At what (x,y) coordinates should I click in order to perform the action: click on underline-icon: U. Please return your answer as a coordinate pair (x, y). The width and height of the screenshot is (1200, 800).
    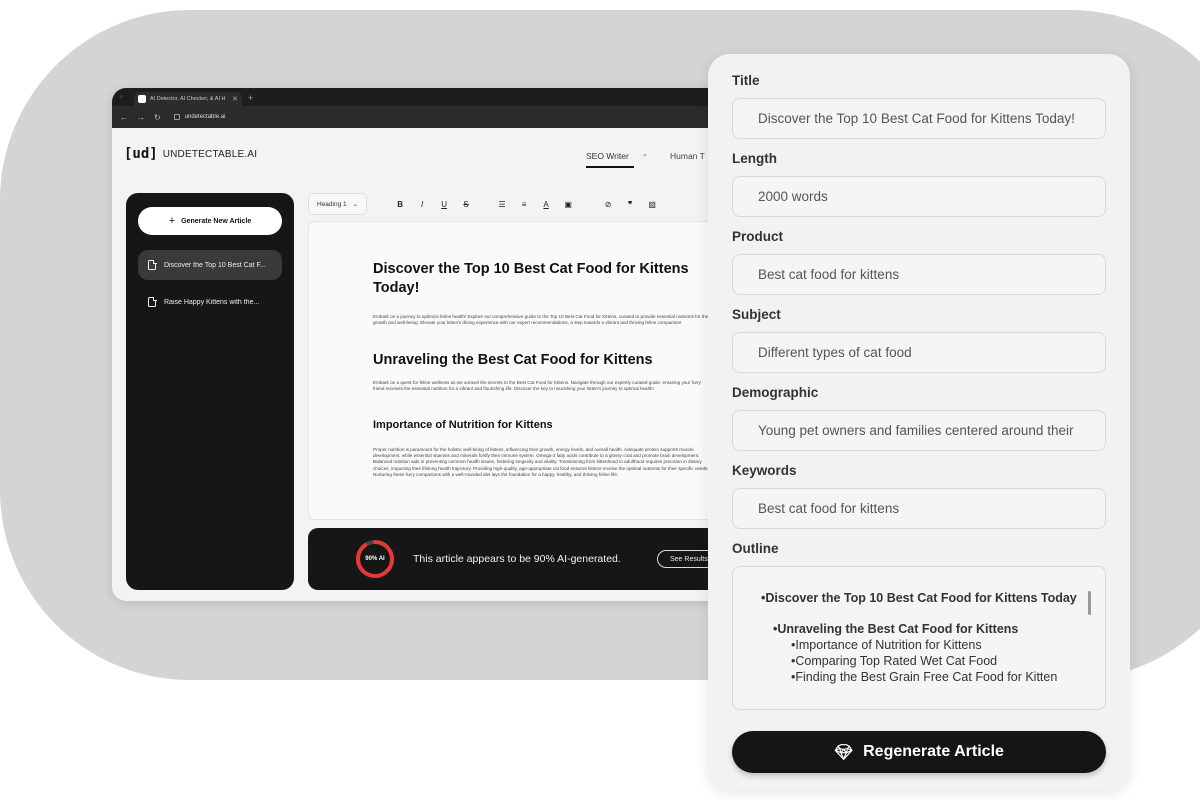
    Looking at the image, I should click on (444, 204).